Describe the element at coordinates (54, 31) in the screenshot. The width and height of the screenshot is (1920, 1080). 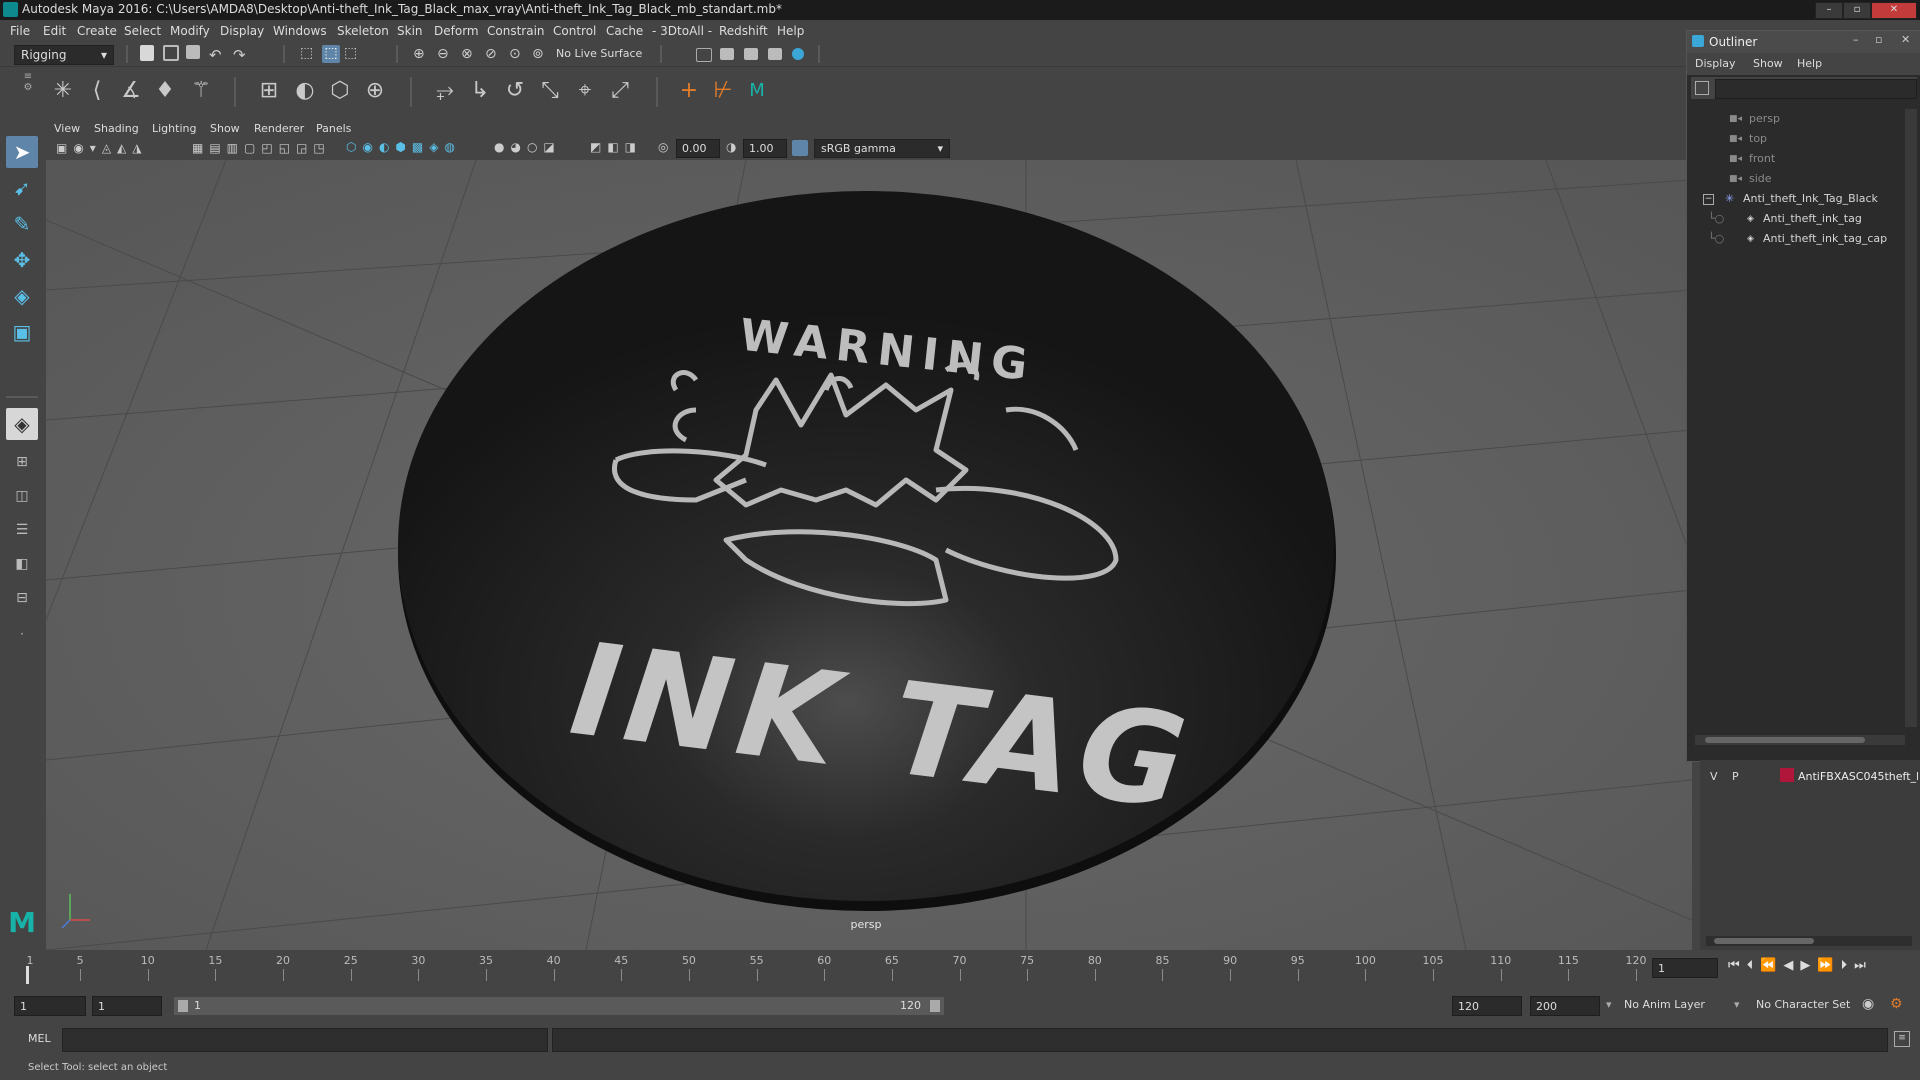
I see `menu-edit: Edit` at that location.